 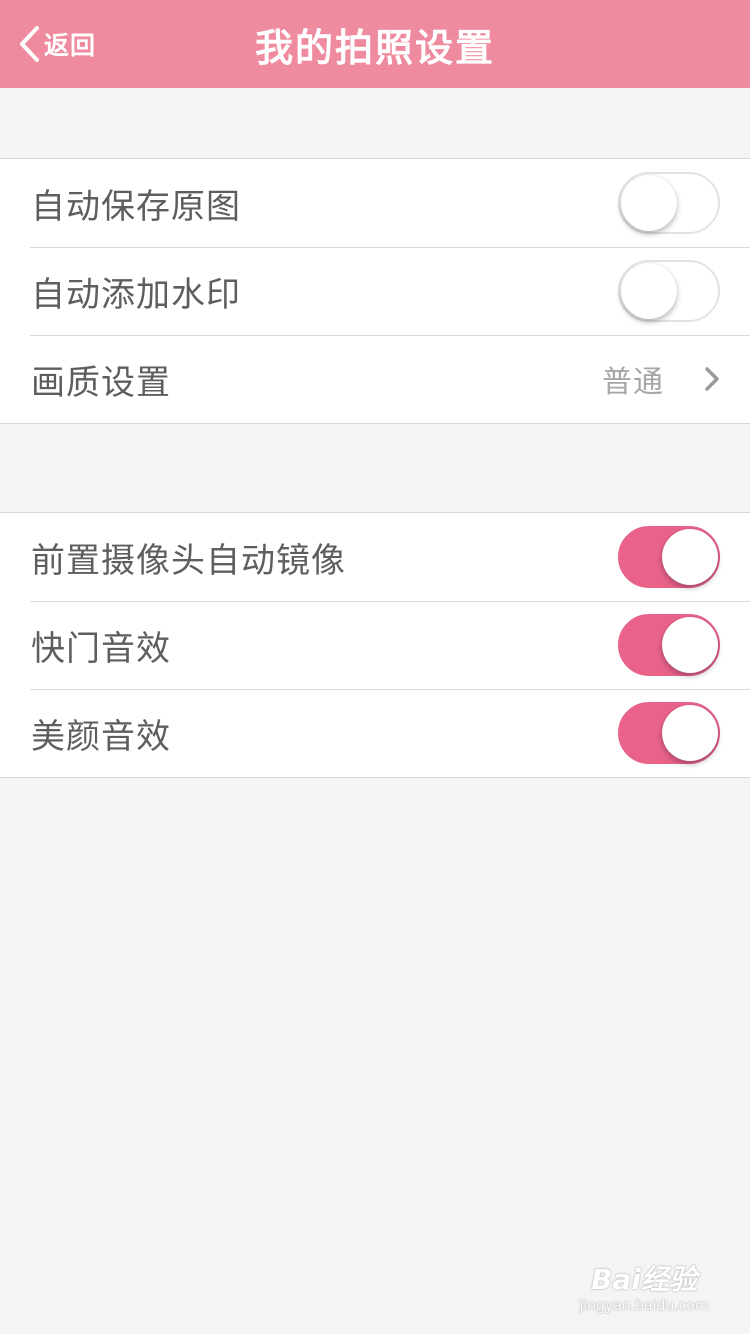 I want to click on auto-save-original-label: 自动保存原图, so click(x=136, y=206).